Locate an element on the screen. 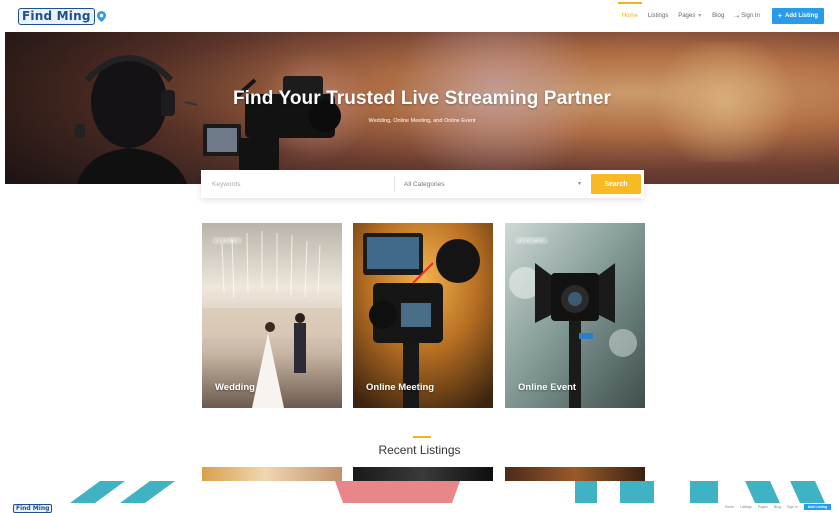  signin-link: ⇢ Sign In is located at coordinates (747, 16).